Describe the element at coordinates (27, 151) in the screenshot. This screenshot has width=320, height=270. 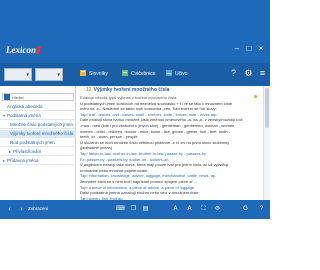
I see `sidebar-item-label: Přivlastňování` at that location.